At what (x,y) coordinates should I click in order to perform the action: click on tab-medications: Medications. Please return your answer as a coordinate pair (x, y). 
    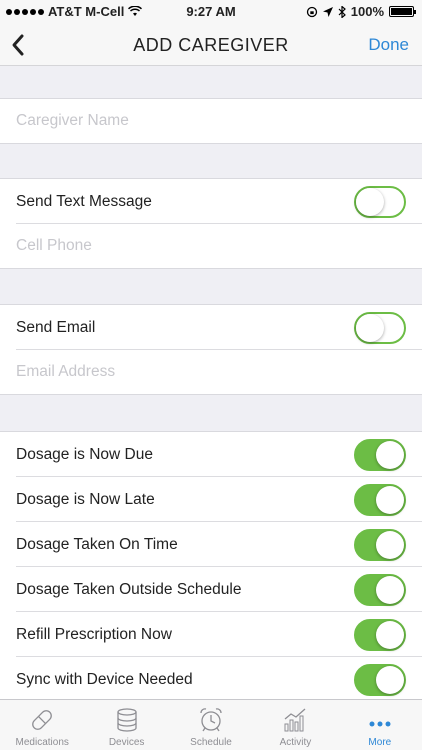
    Looking at the image, I should click on (42, 725).